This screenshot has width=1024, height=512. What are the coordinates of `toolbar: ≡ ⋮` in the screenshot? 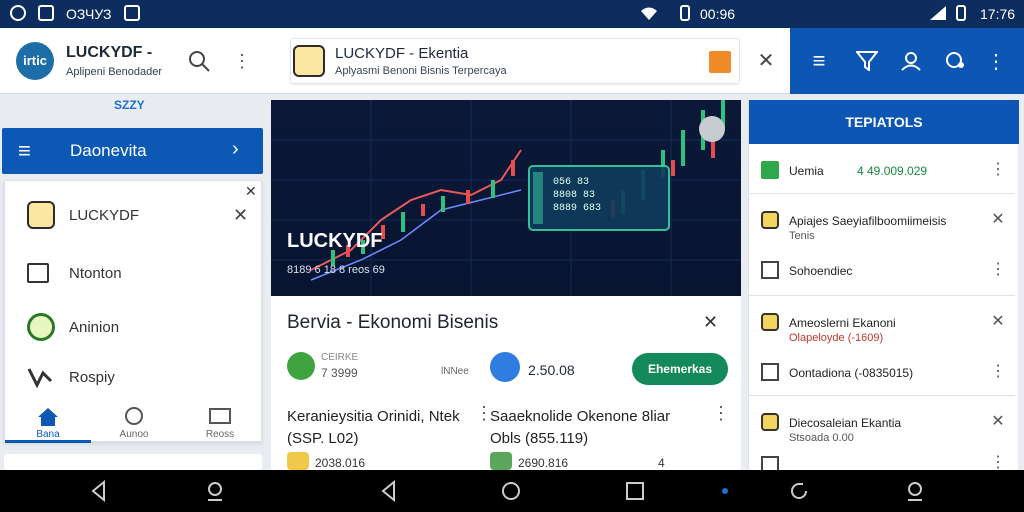 It's located at (907, 61).